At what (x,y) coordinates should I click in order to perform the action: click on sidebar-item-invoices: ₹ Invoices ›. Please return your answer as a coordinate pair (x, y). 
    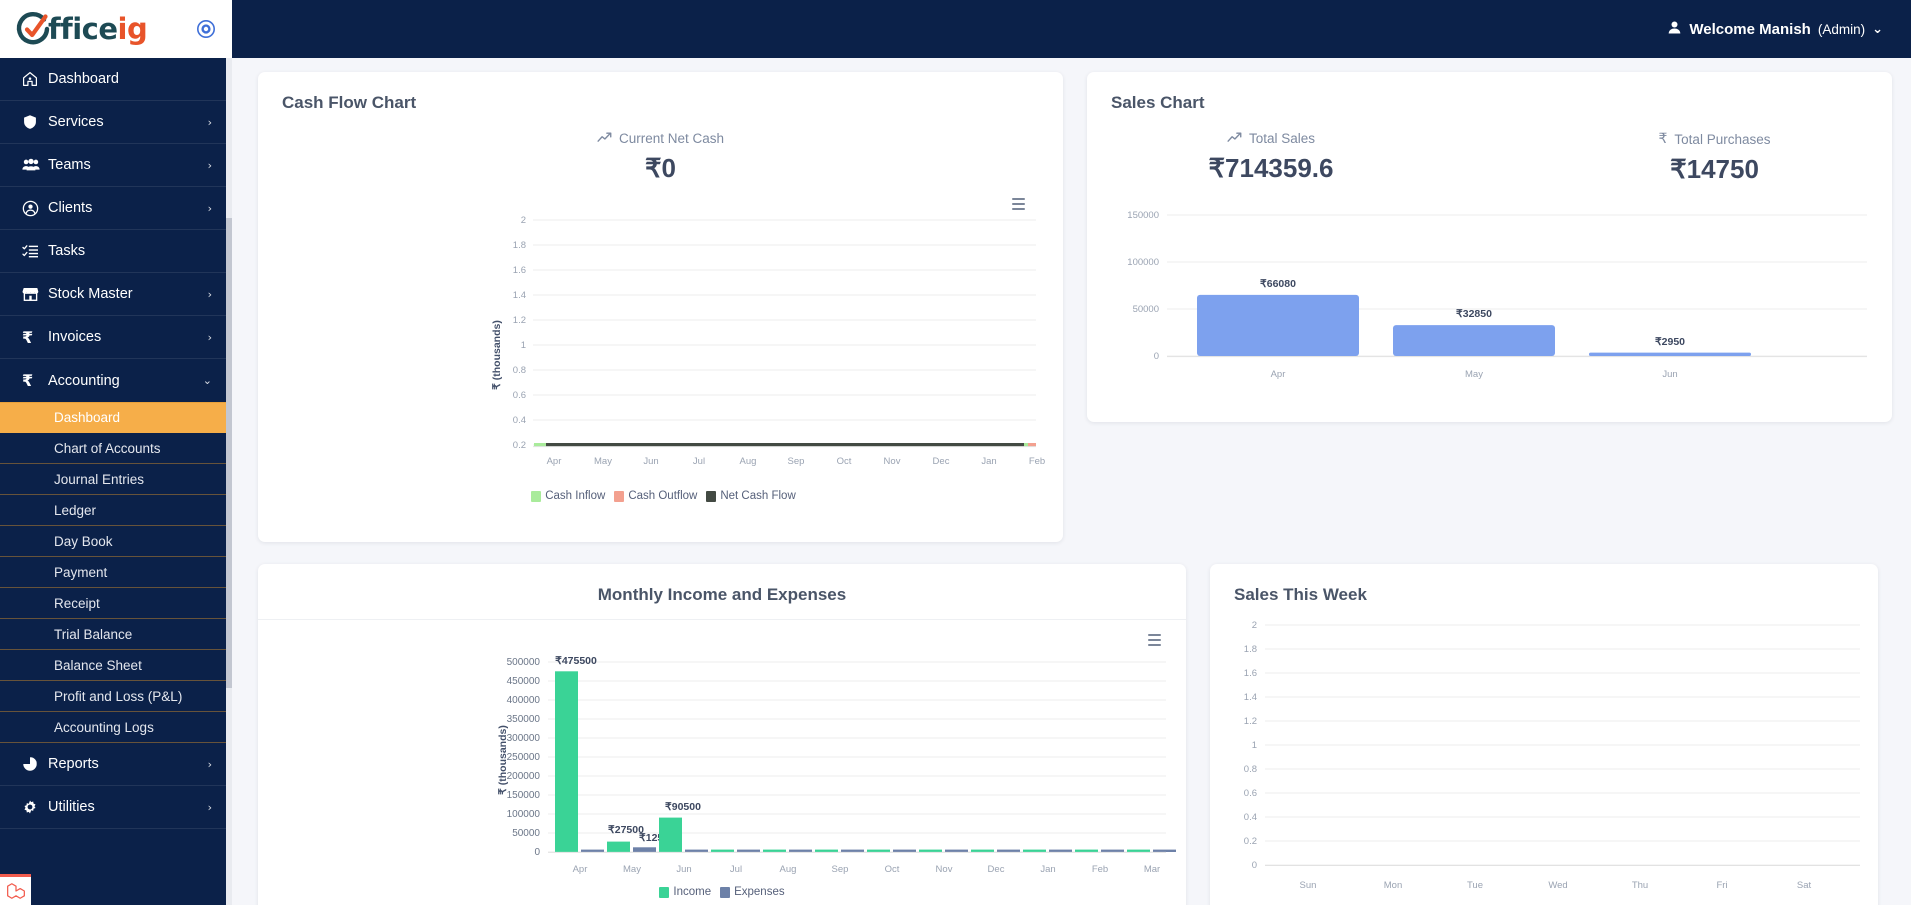
    Looking at the image, I should click on (116, 337).